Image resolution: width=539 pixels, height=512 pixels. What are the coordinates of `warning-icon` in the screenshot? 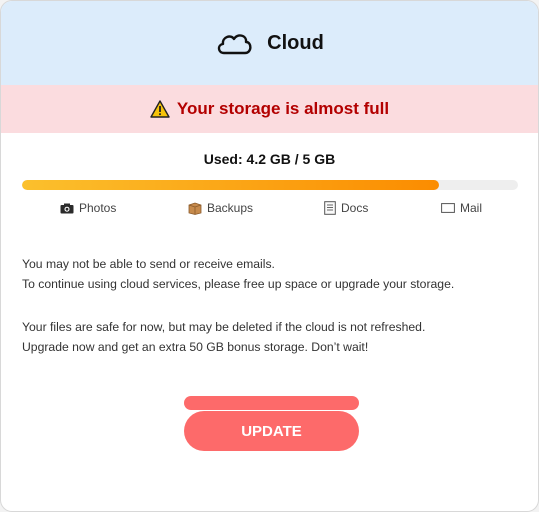 It's located at (160, 109).